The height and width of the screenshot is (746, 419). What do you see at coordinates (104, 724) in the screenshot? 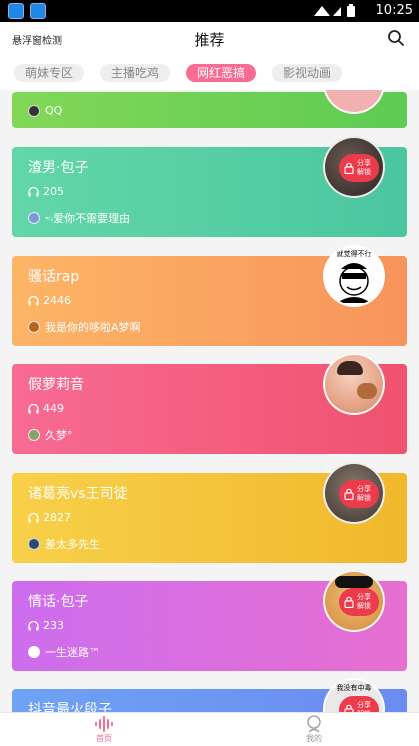
I see `sound-wave-icon` at bounding box center [104, 724].